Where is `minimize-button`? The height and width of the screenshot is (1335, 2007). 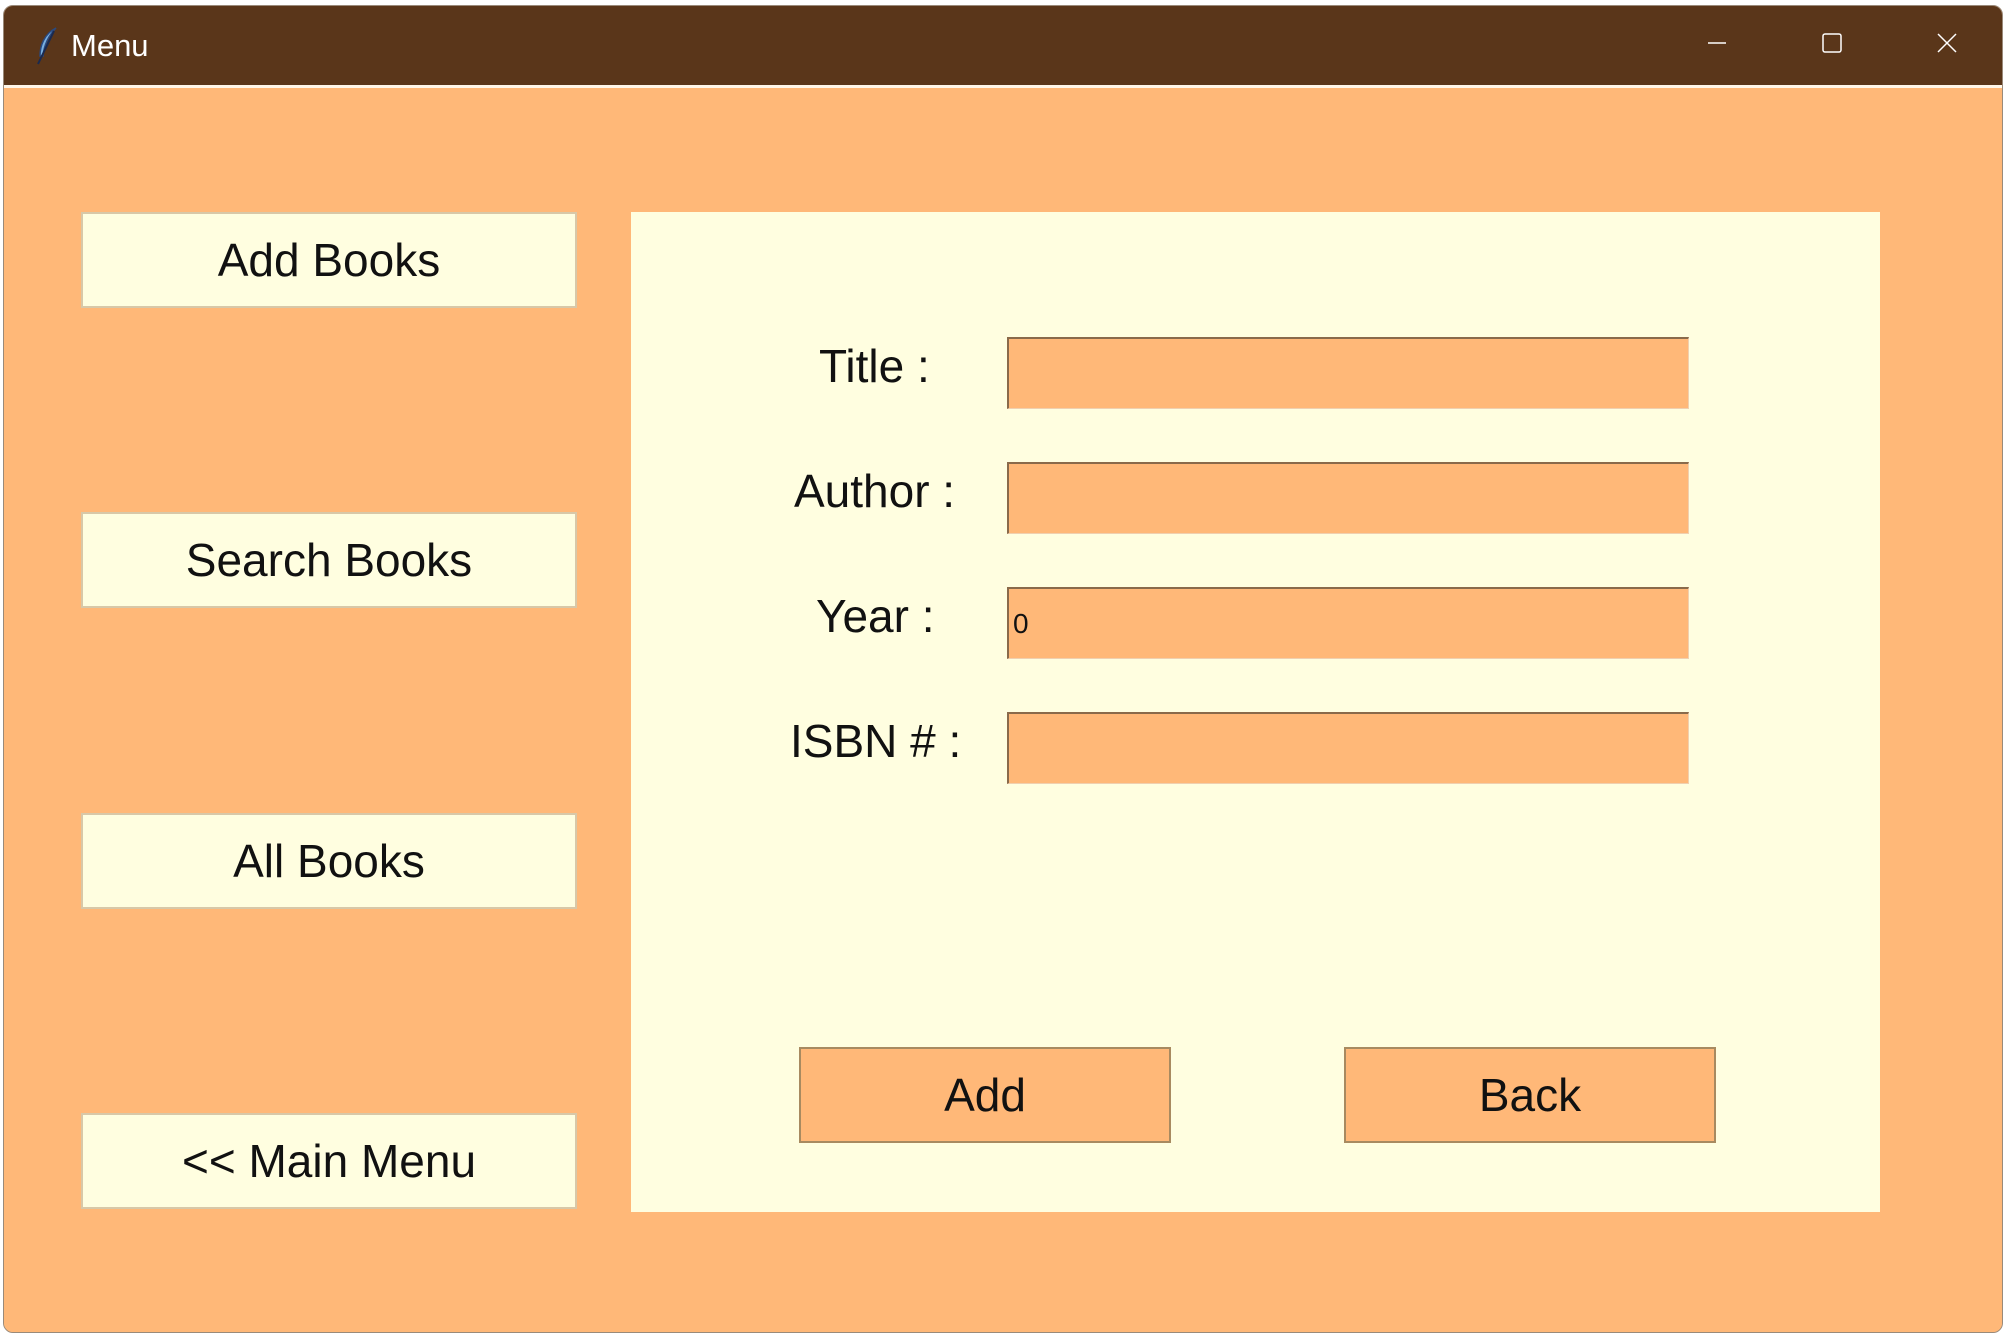 minimize-button is located at coordinates (1716, 45).